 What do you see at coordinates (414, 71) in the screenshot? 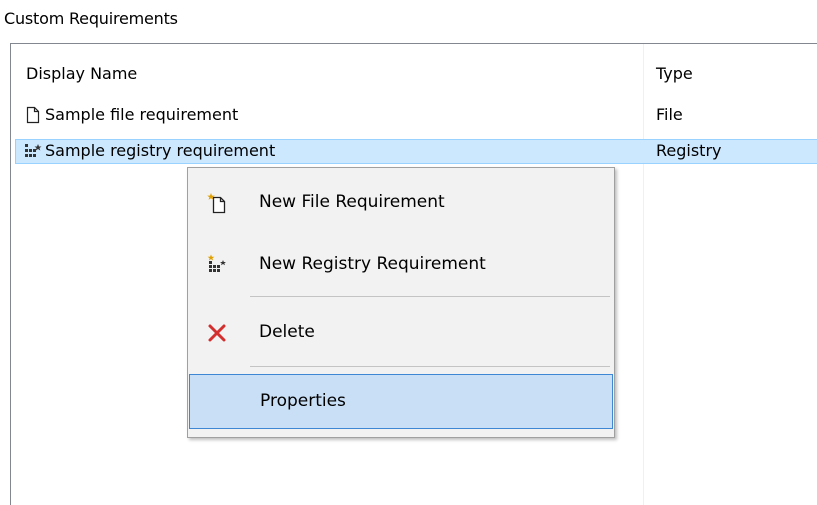
I see `list-header: Display Name Type` at bounding box center [414, 71].